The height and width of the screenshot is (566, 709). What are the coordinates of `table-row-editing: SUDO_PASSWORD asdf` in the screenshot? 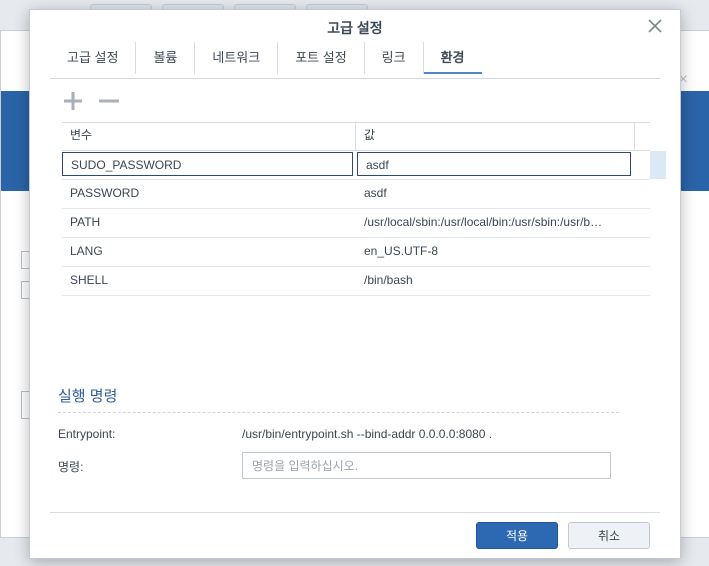 It's located at (364, 165).